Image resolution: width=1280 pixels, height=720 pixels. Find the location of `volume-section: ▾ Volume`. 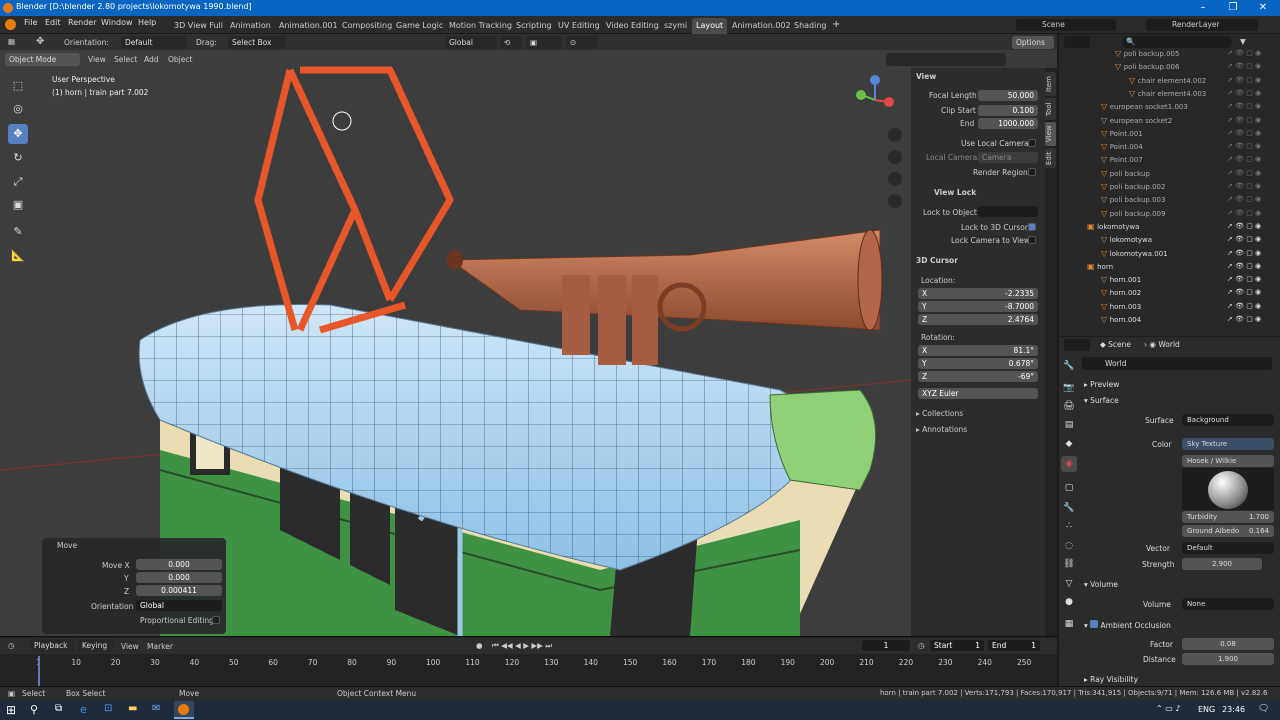

volume-section: ▾ Volume is located at coordinates (1101, 584).